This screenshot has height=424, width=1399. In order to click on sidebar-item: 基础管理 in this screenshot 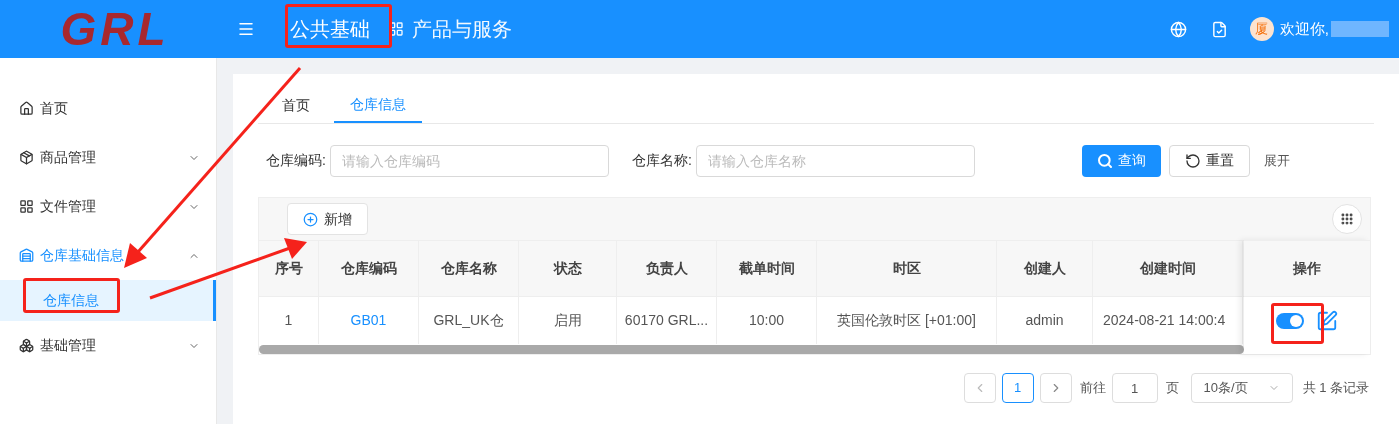, I will do `click(108, 345)`.